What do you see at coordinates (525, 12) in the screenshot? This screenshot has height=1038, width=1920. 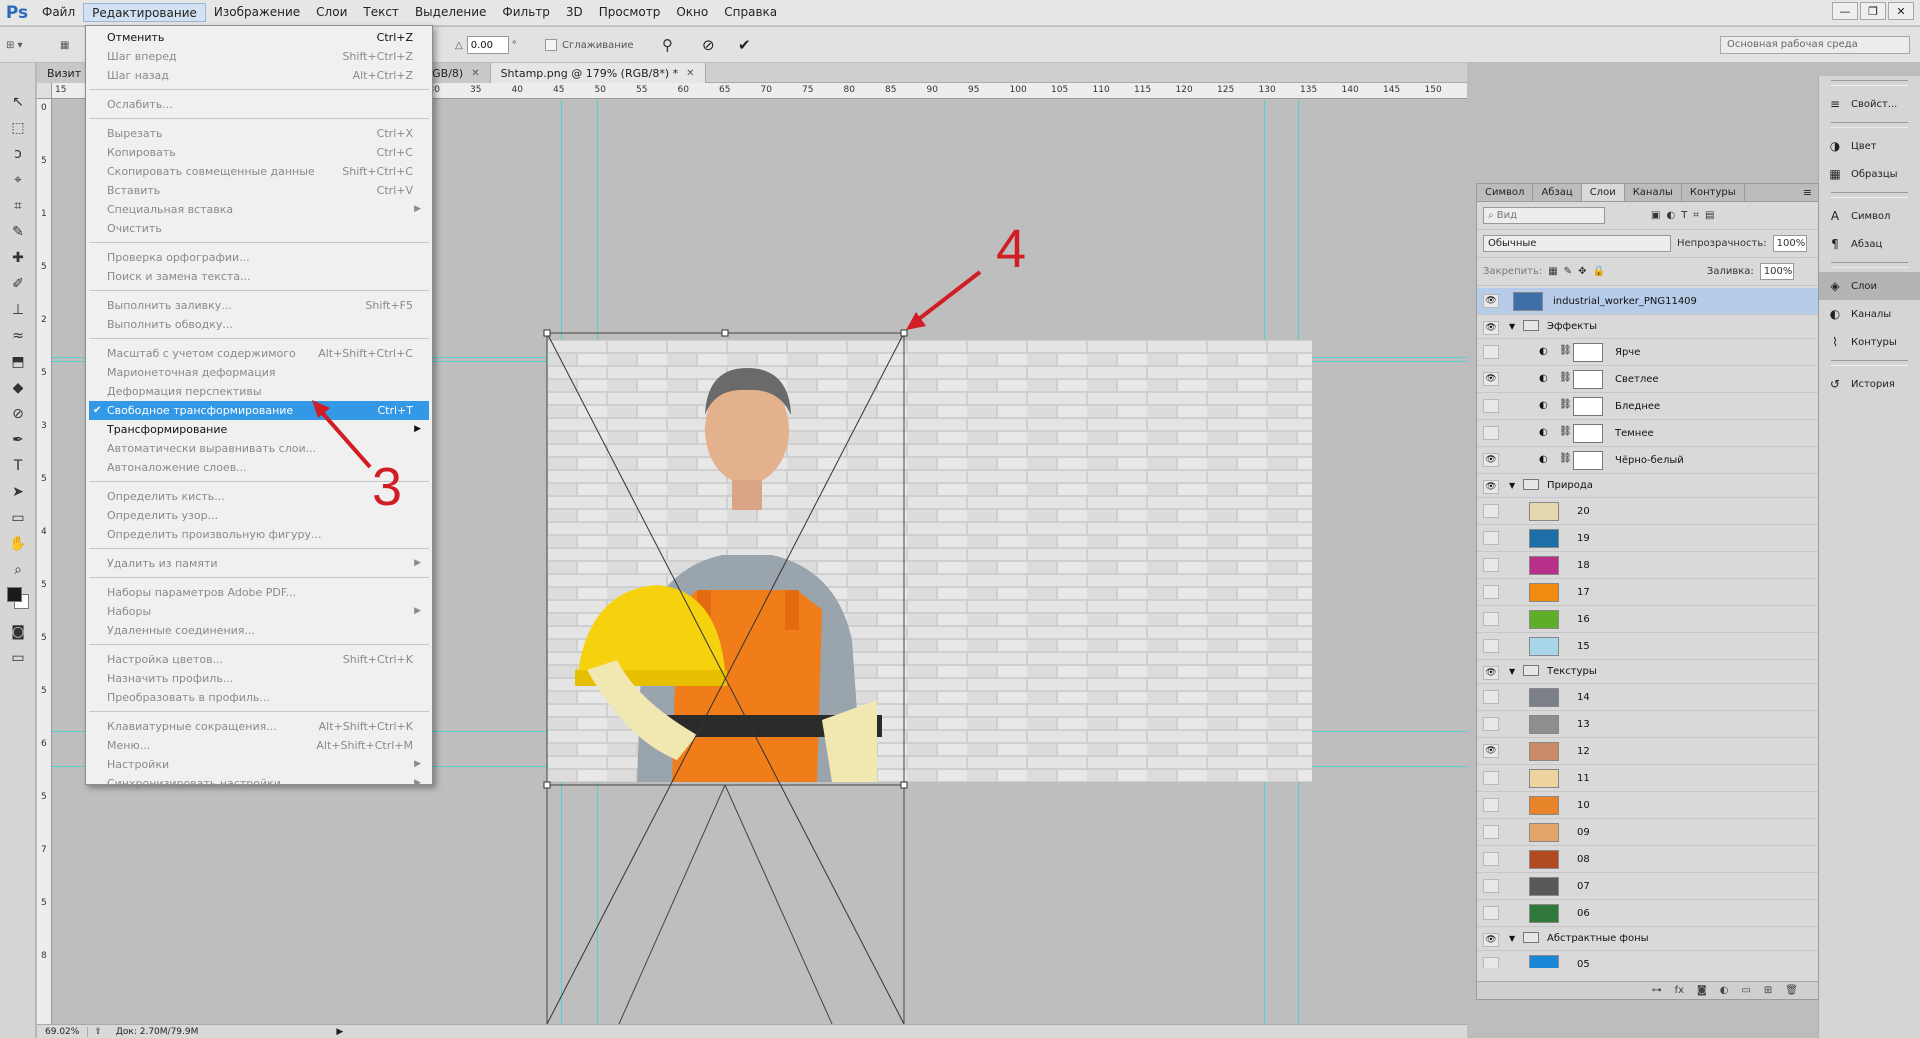 I see `menu-6: Фильтр` at bounding box center [525, 12].